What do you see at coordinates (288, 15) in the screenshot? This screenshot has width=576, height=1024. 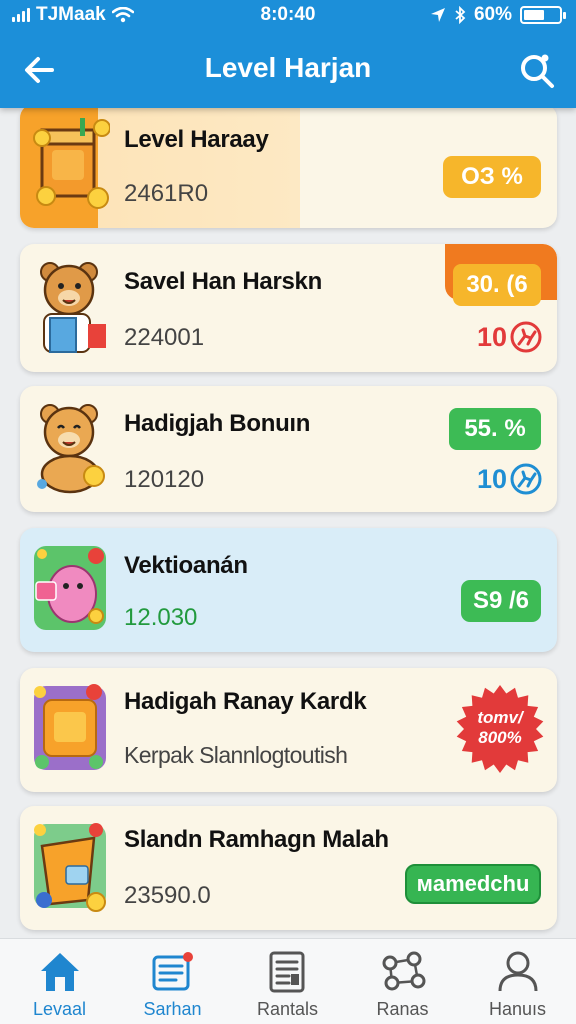 I see `status-bar: TJMaak 8:0:40 60%` at bounding box center [288, 15].